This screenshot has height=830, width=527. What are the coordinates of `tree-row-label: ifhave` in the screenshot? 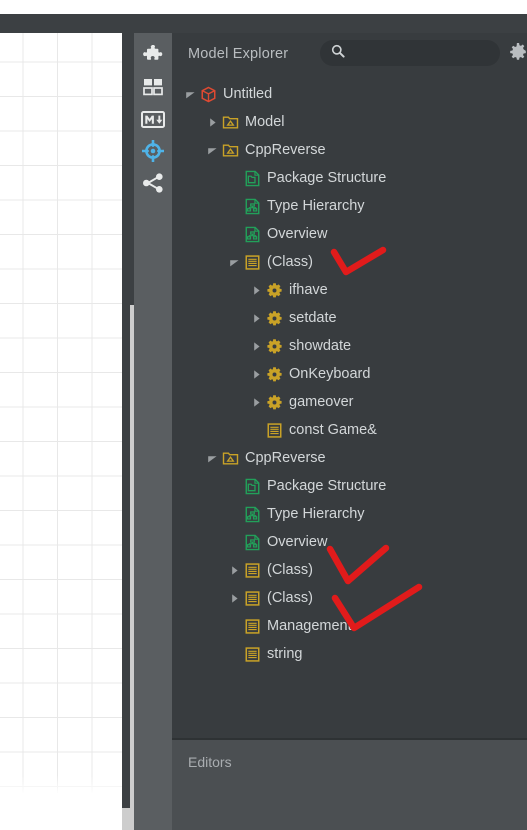 It's located at (308, 289).